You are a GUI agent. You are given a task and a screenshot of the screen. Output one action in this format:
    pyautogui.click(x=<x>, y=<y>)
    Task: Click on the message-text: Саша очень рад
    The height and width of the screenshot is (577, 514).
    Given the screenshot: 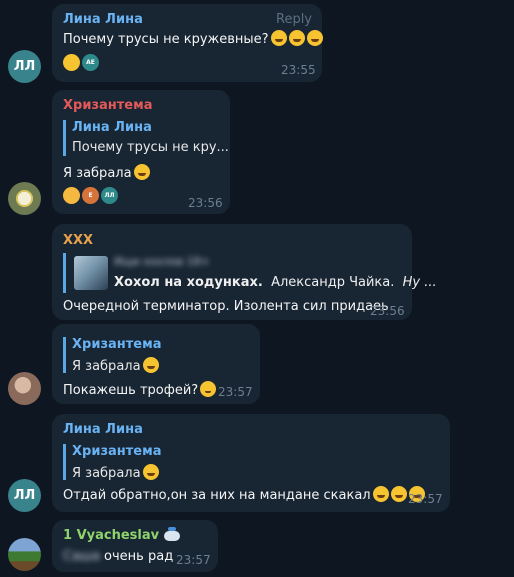 What is the action you would take?
    pyautogui.click(x=118, y=556)
    